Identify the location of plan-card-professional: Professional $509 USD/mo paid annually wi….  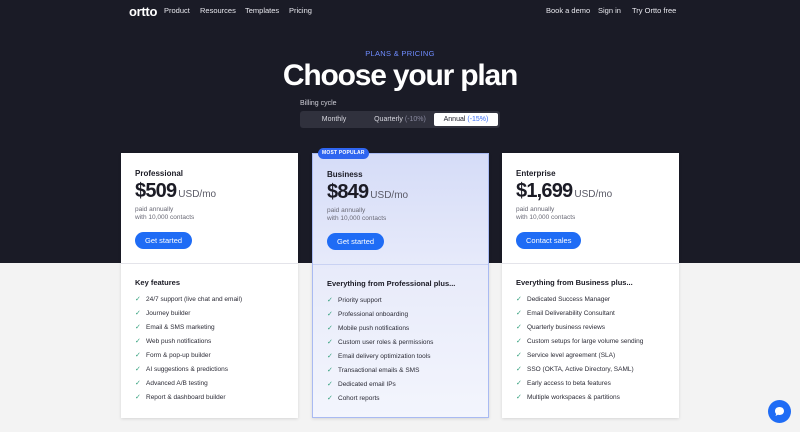
(209, 285).